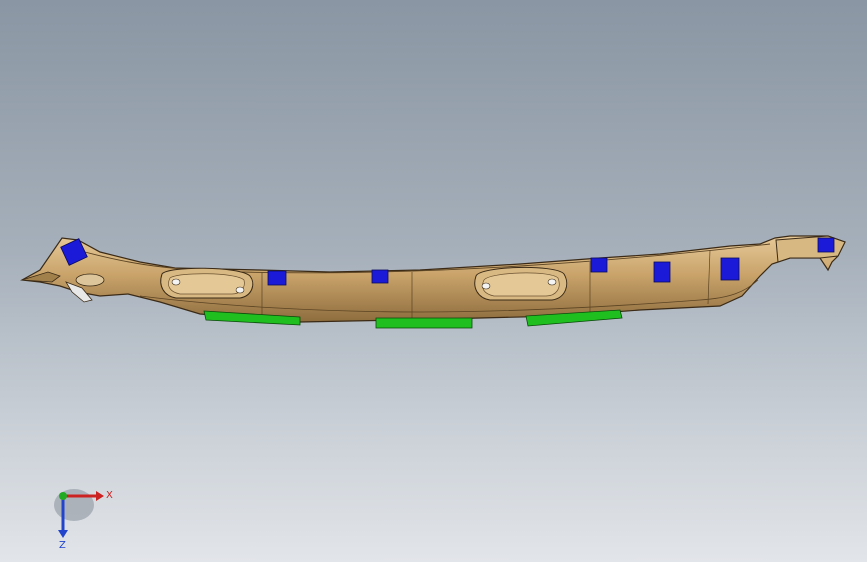  What do you see at coordinates (207, 283) in the screenshot?
I see `recessed-pocket-left` at bounding box center [207, 283].